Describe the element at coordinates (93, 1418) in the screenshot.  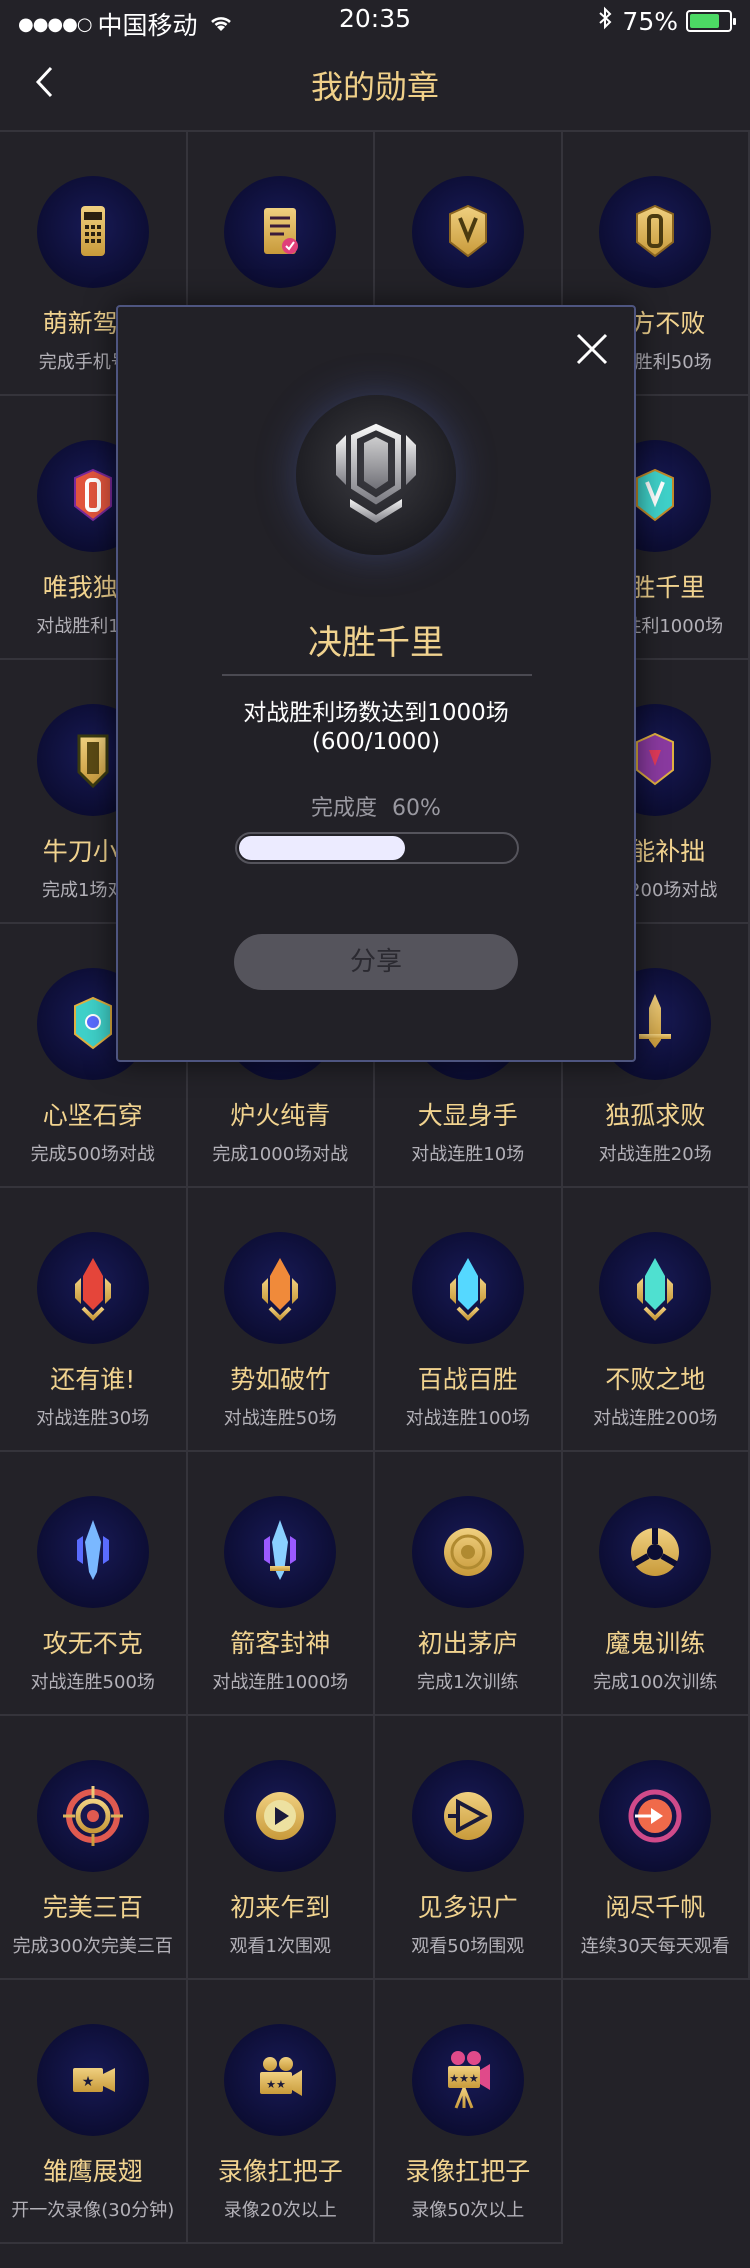
I see `badge-description: 对战连胜30场` at that location.